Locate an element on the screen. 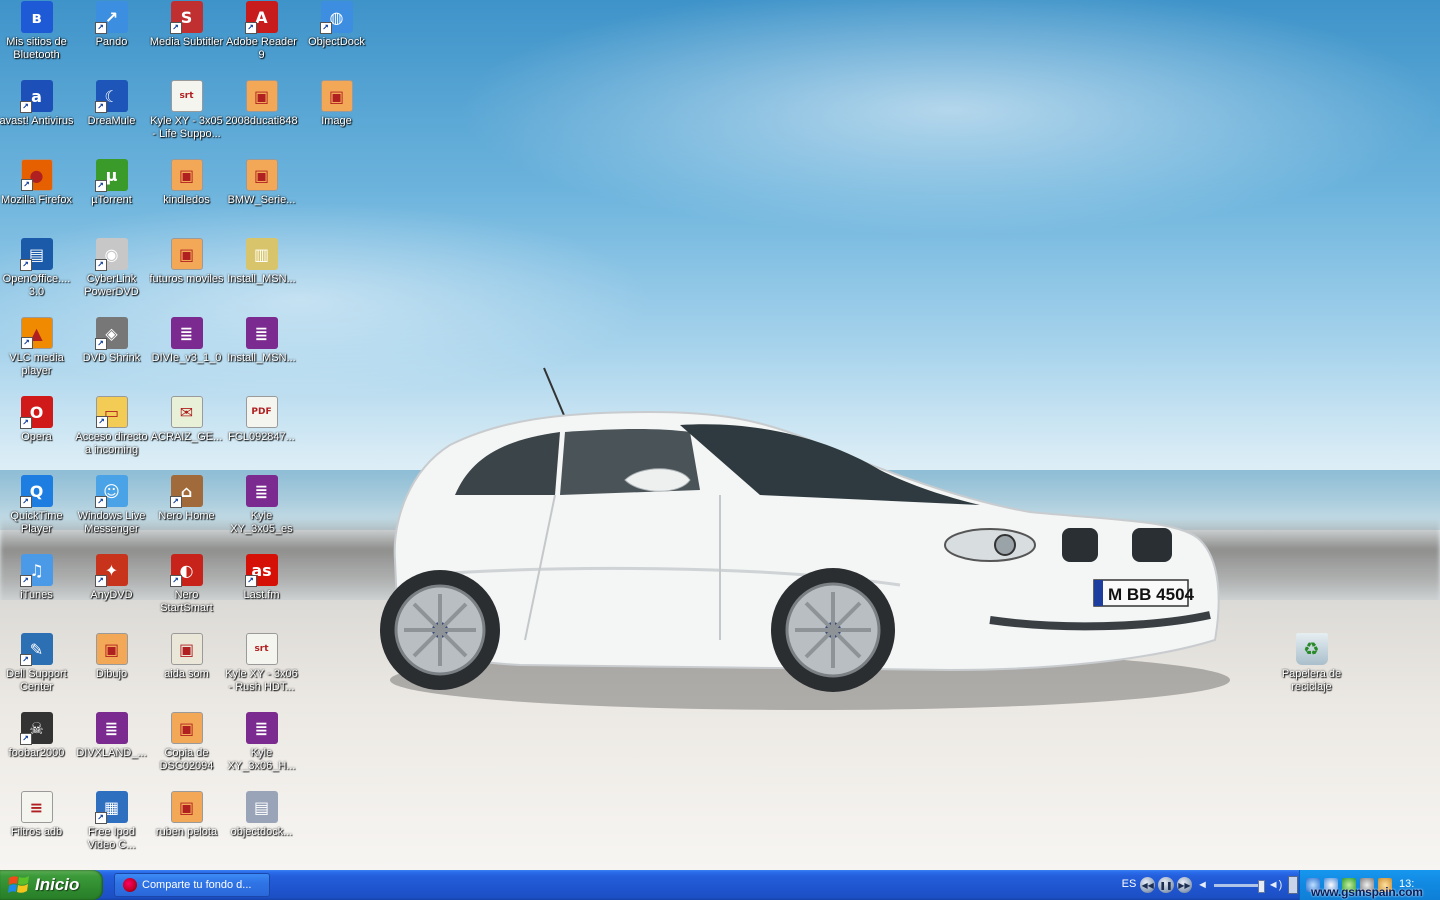  desktop-icon: ☠ ↗ foobar2000 is located at coordinates (37, 749).